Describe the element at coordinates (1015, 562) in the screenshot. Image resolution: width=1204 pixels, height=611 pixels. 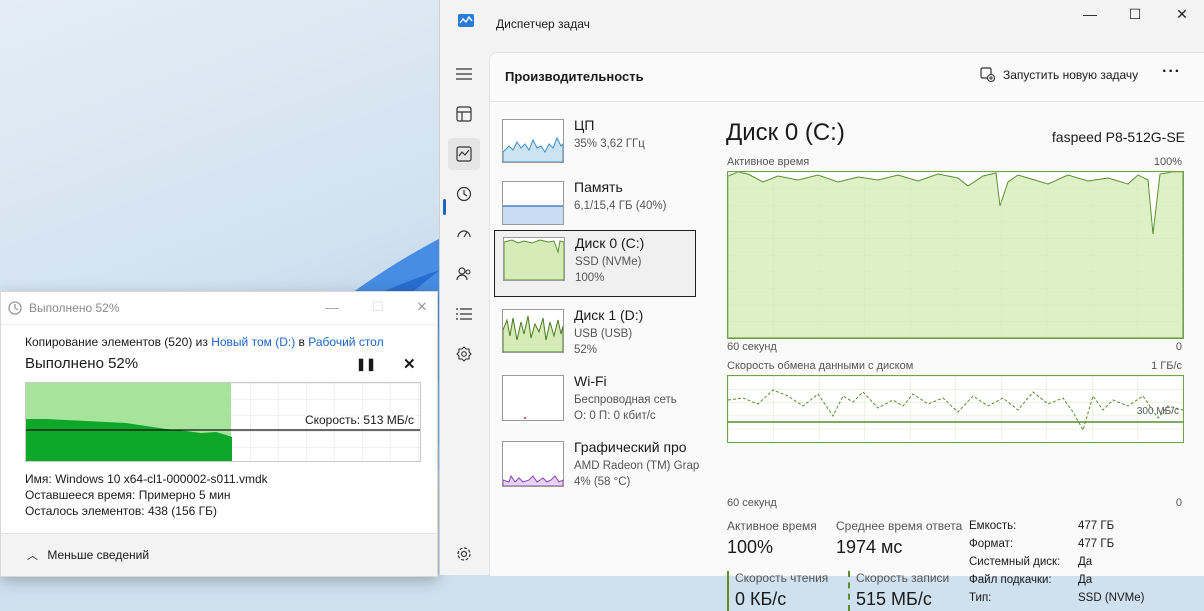
I see `prop-system-label: Системный диск:` at that location.